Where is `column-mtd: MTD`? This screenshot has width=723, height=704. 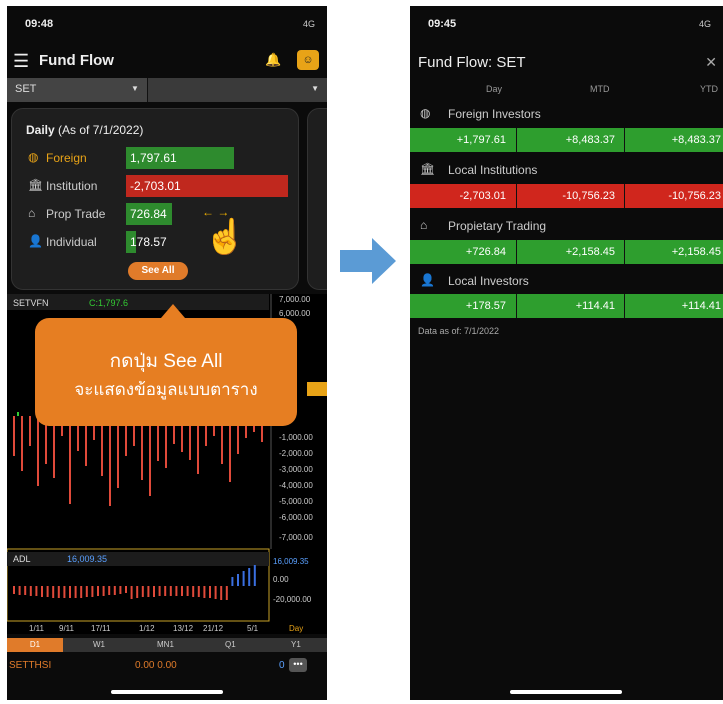
column-mtd: MTD is located at coordinates (600, 89).